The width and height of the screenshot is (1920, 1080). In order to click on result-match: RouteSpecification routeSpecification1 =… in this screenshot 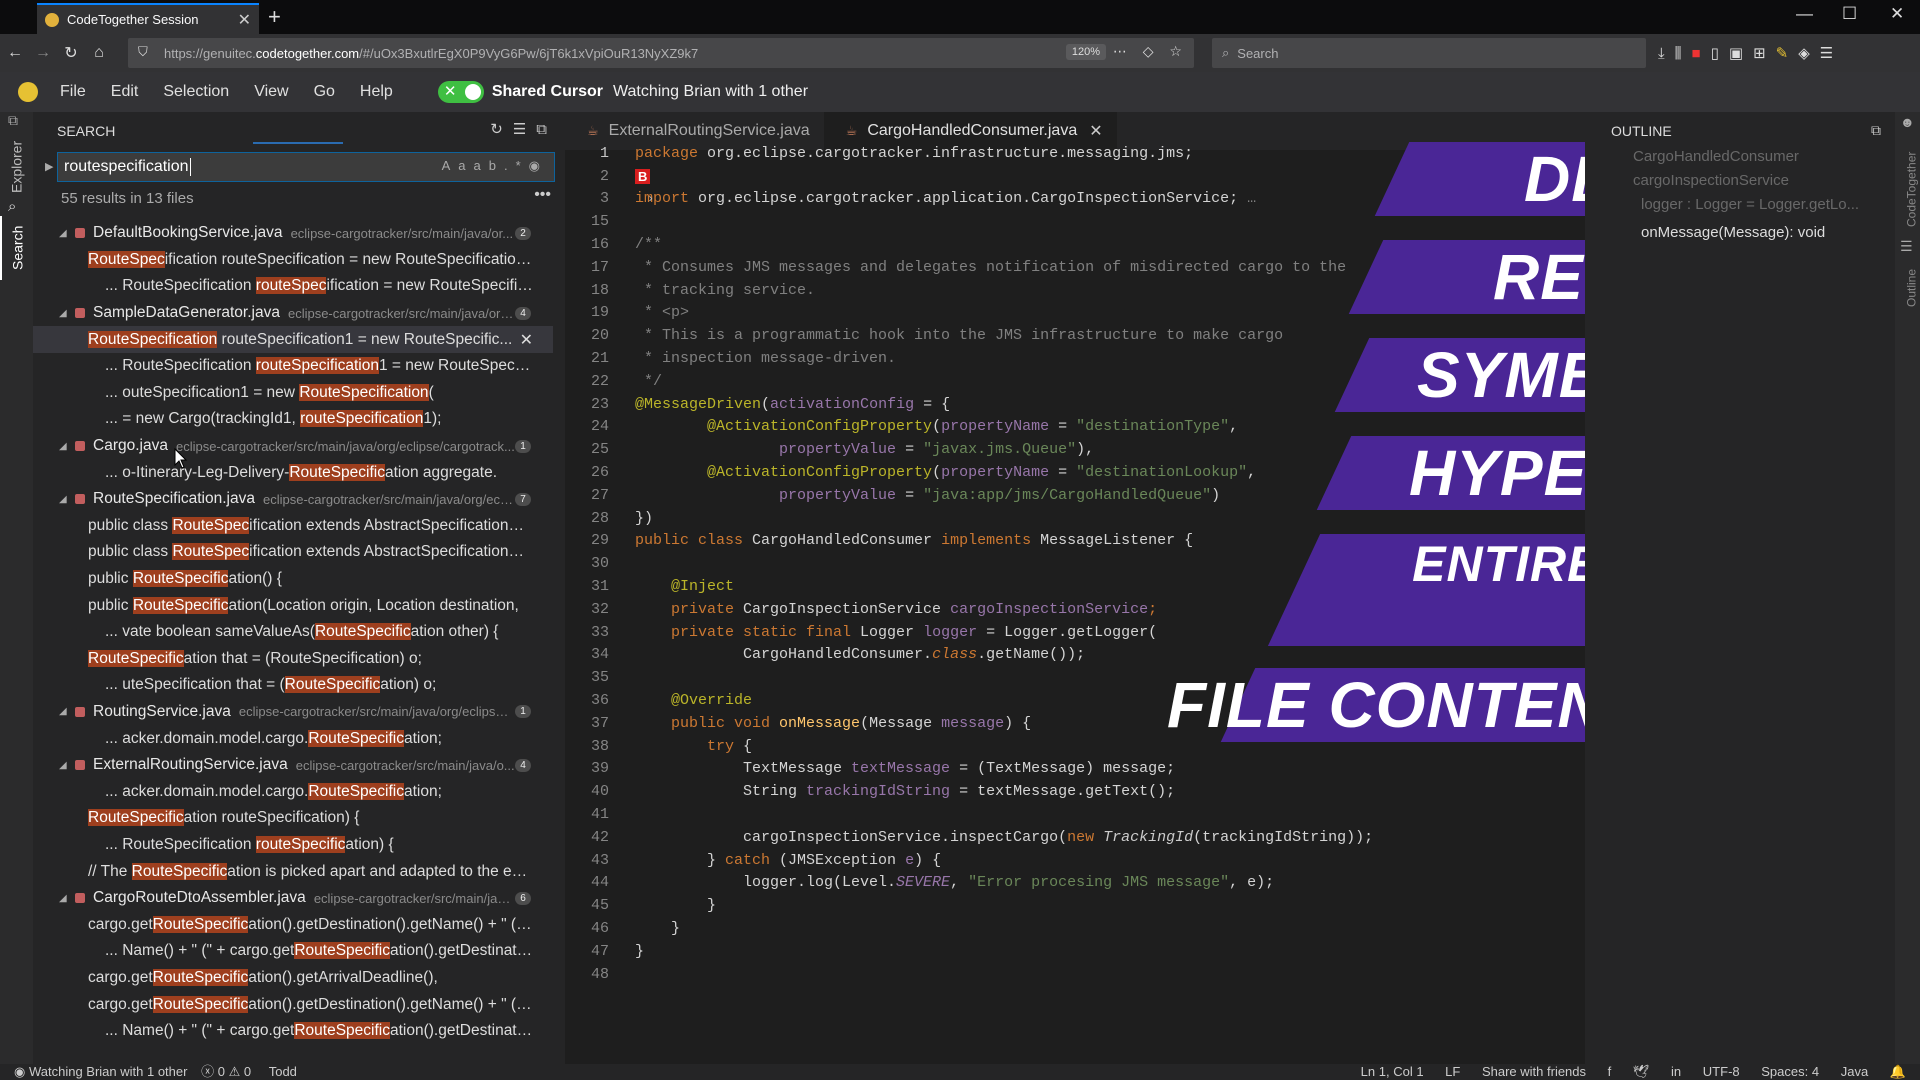, I will do `click(293, 339)`.